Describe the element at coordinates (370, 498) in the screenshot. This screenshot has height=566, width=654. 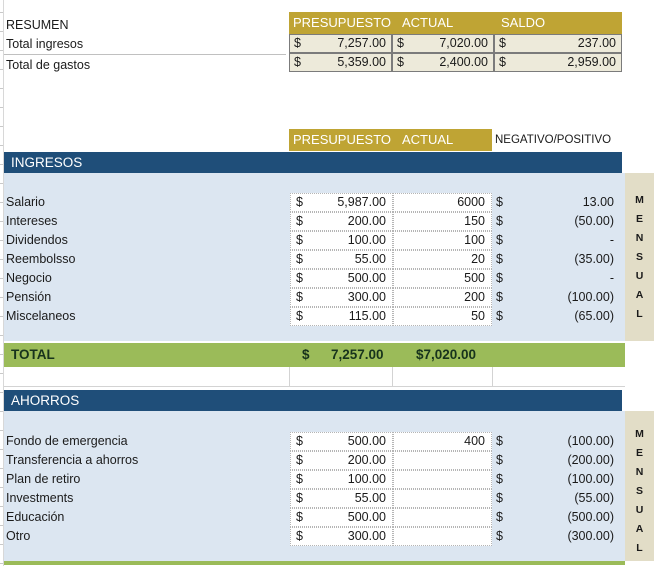
I see `ahorros-budget-value-3: 55.00` at that location.